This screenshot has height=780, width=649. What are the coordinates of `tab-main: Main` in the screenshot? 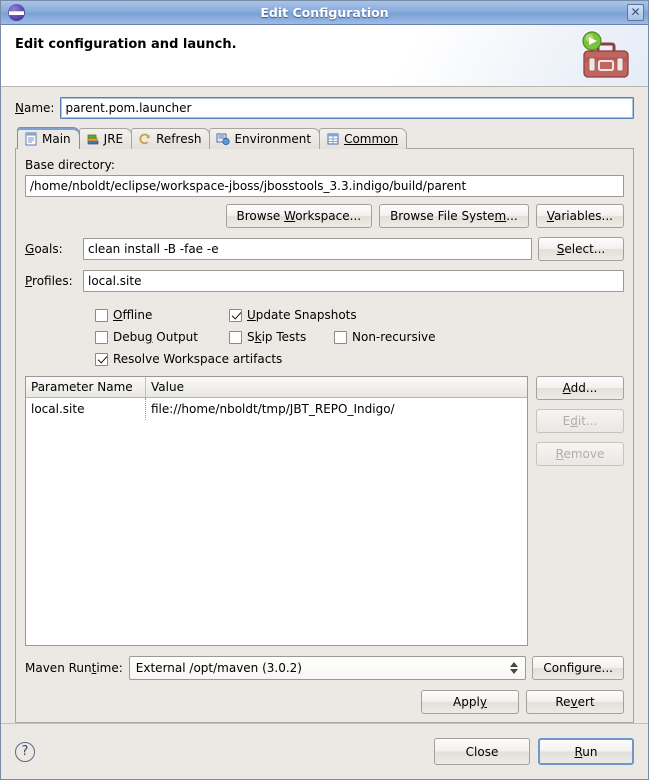 It's located at (48, 138).